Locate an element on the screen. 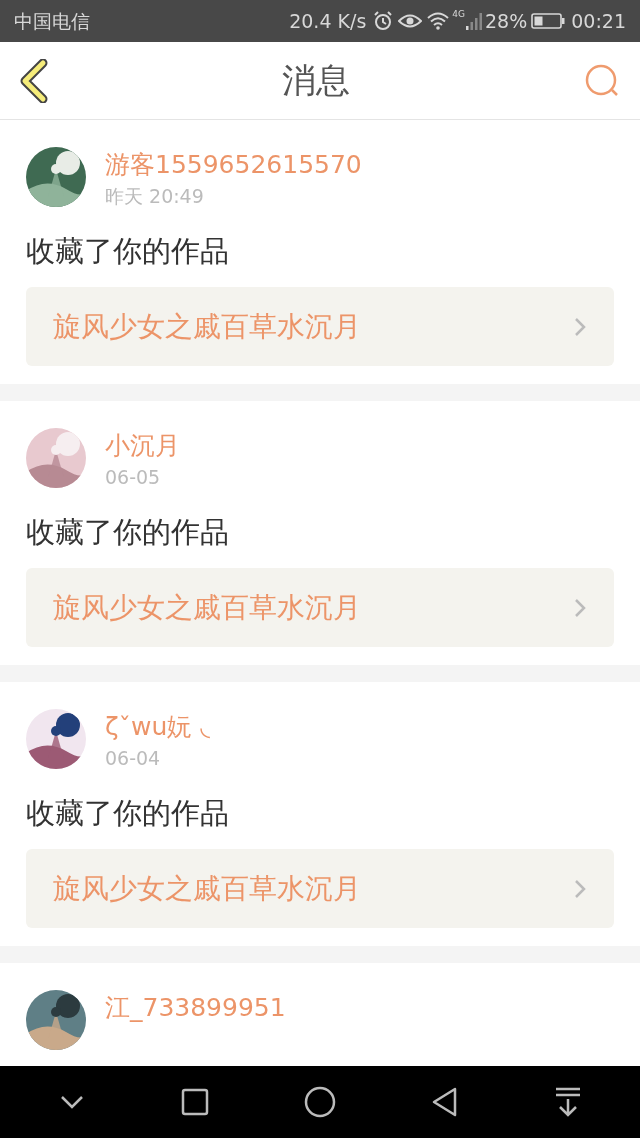 The height and width of the screenshot is (1138, 640). wifi-icon is located at coordinates (438, 21).